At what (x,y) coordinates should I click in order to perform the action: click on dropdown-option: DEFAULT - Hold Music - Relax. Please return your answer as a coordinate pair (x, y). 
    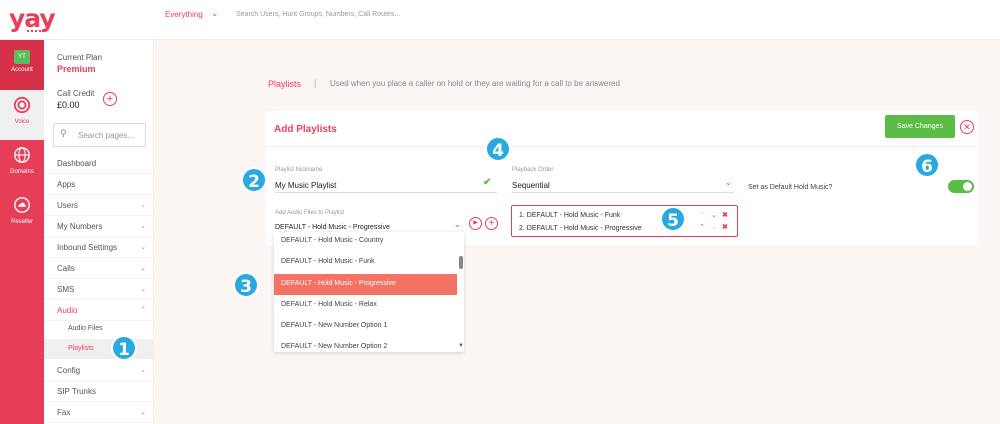
    Looking at the image, I should click on (365, 305).